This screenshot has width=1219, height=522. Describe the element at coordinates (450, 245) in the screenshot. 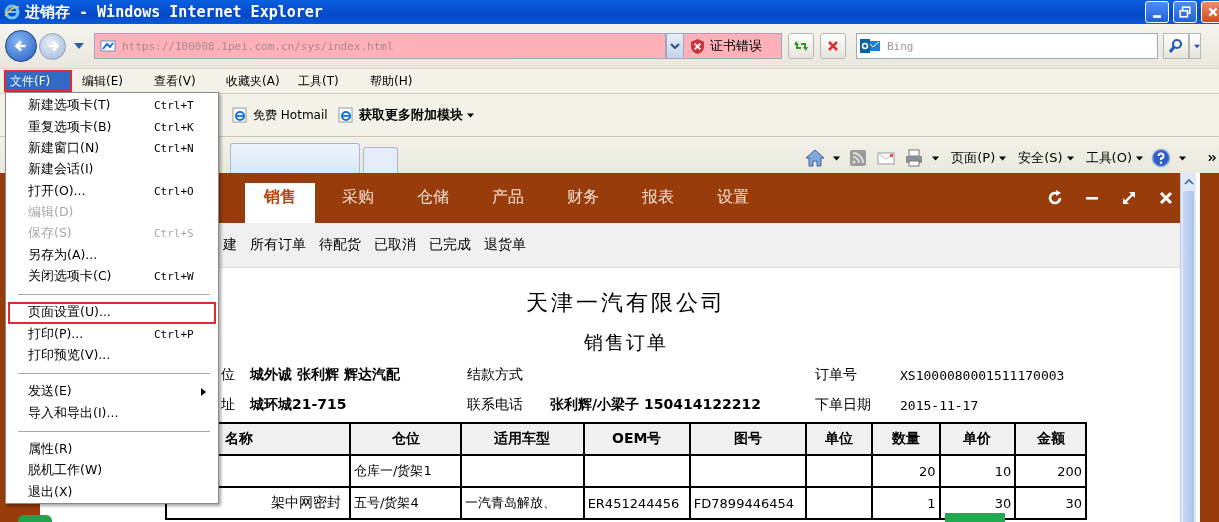

I see `sub-nav-link: 已完成` at that location.